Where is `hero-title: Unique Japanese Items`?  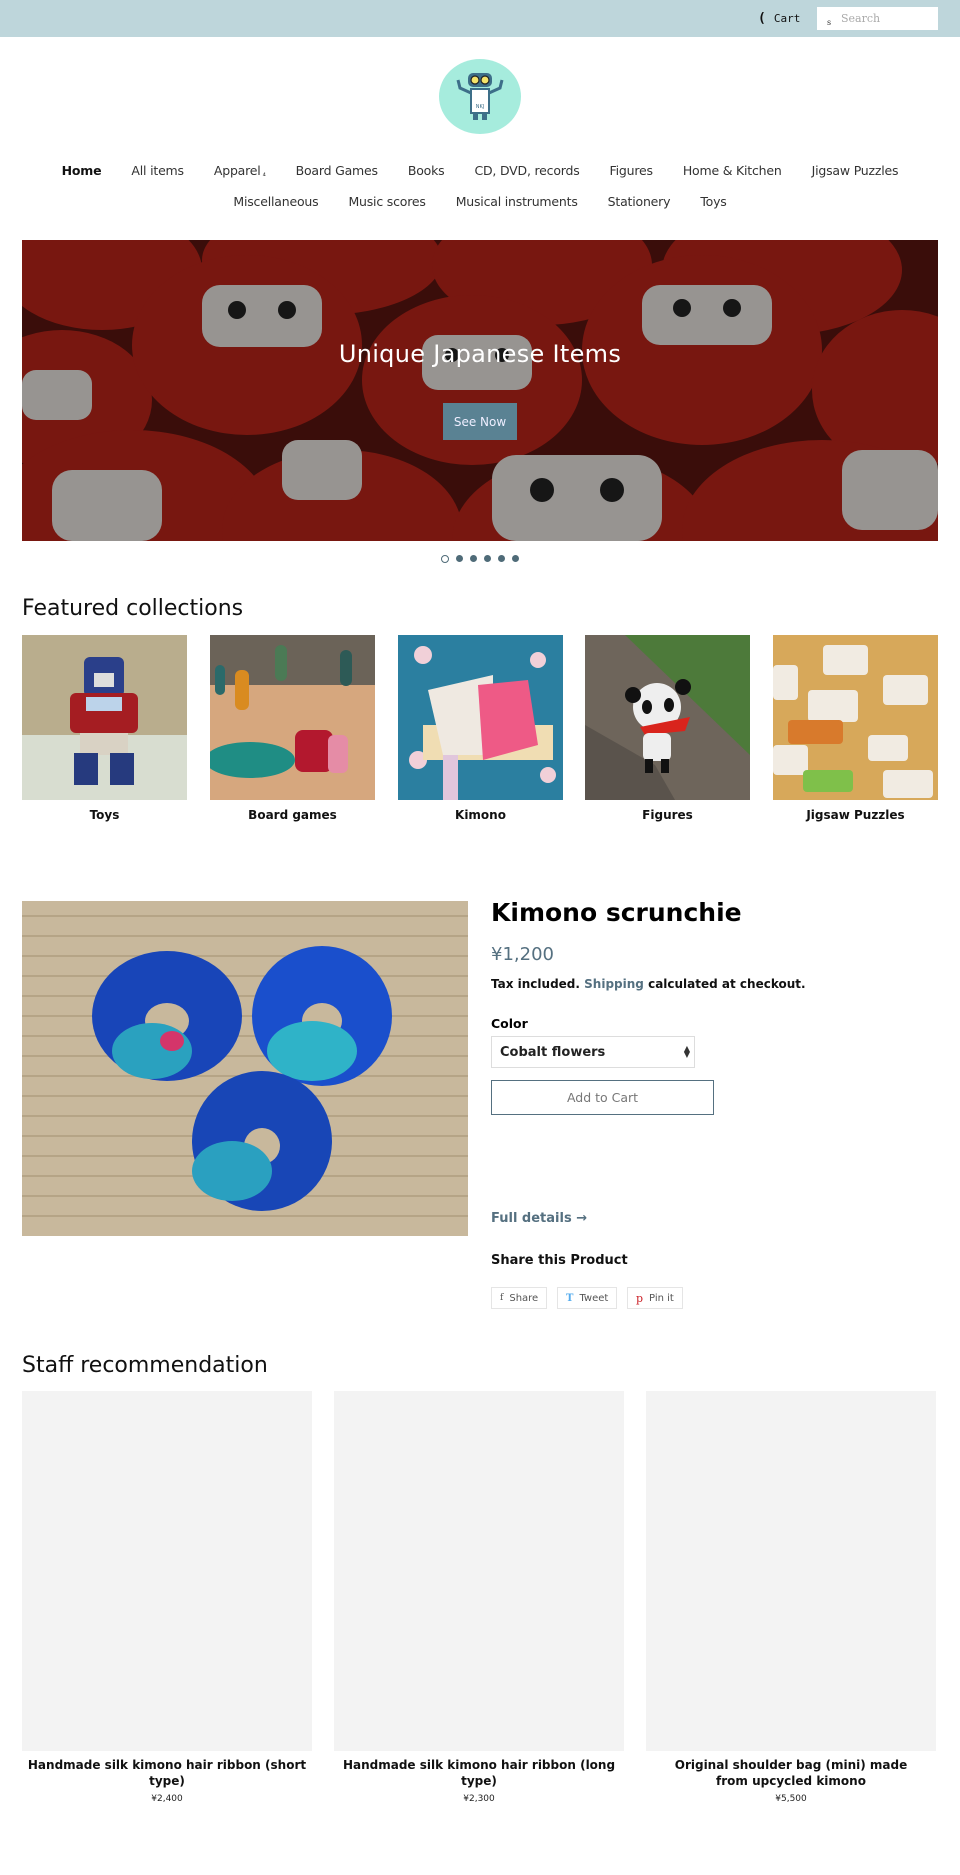 hero-title: Unique Japanese Items is located at coordinates (480, 354).